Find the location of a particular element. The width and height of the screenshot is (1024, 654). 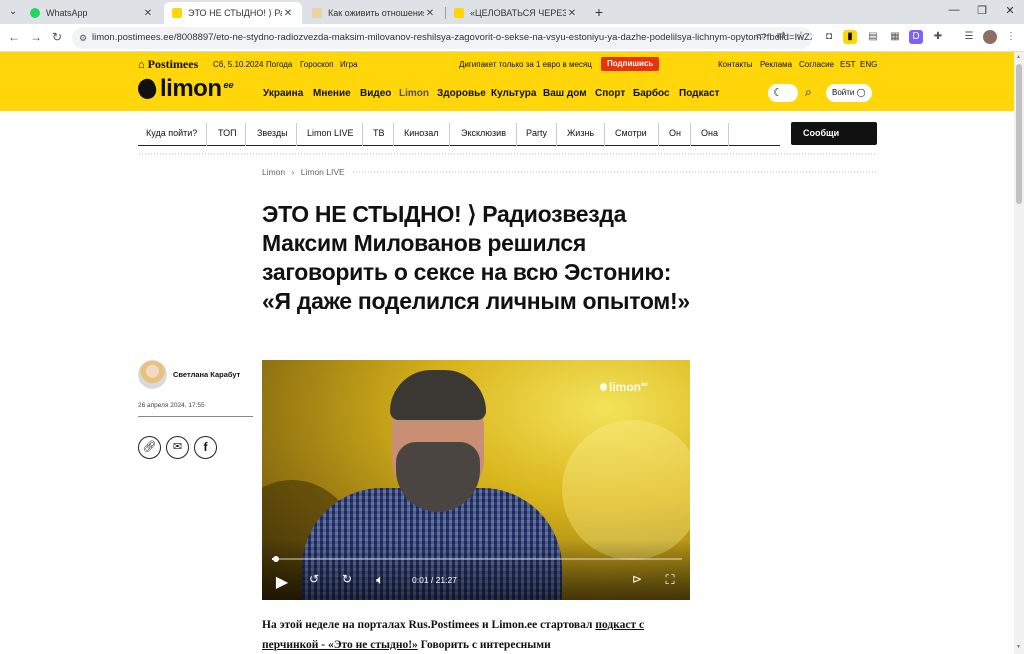

category-she: Она is located at coordinates (709, 133).